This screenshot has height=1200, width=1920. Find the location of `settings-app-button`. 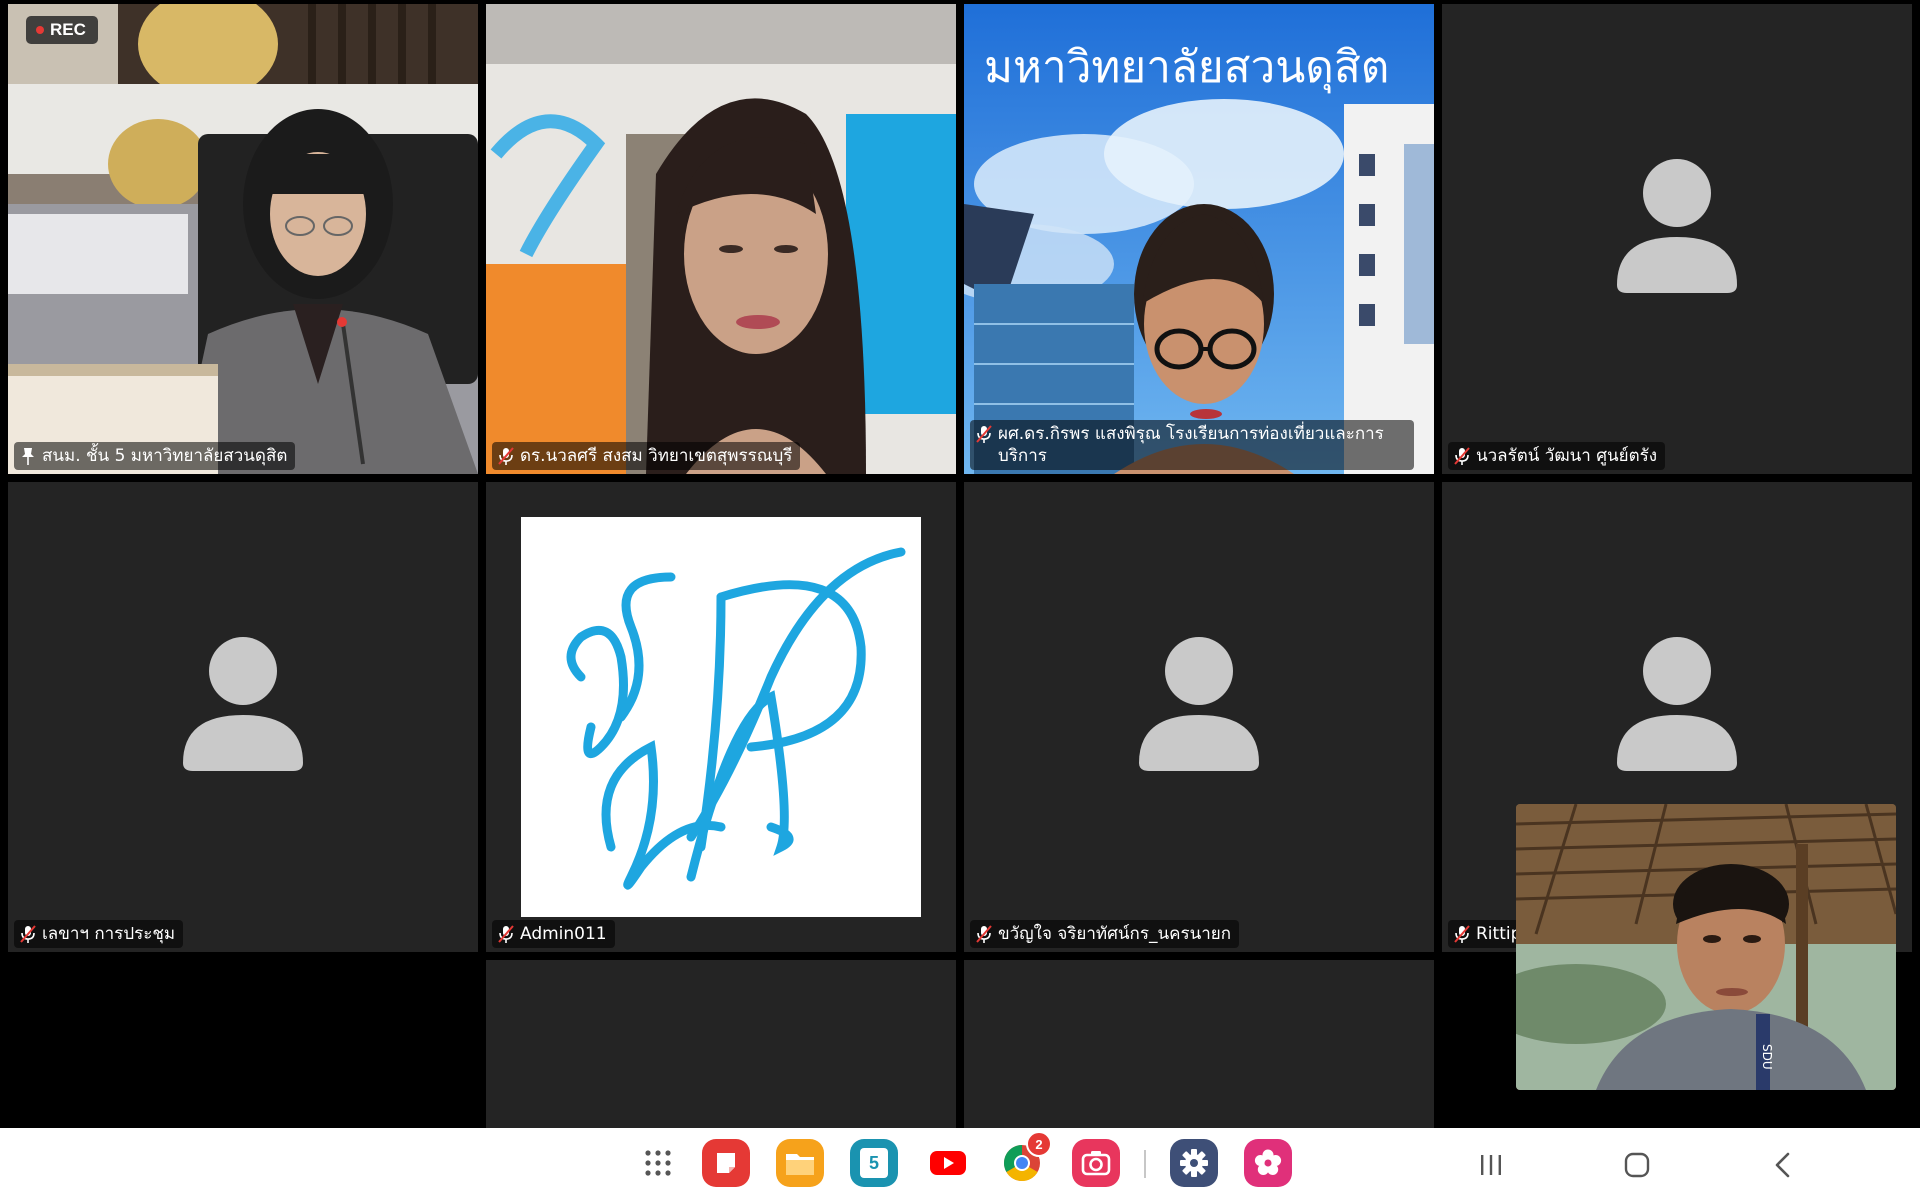

settings-app-button is located at coordinates (1194, 1163).